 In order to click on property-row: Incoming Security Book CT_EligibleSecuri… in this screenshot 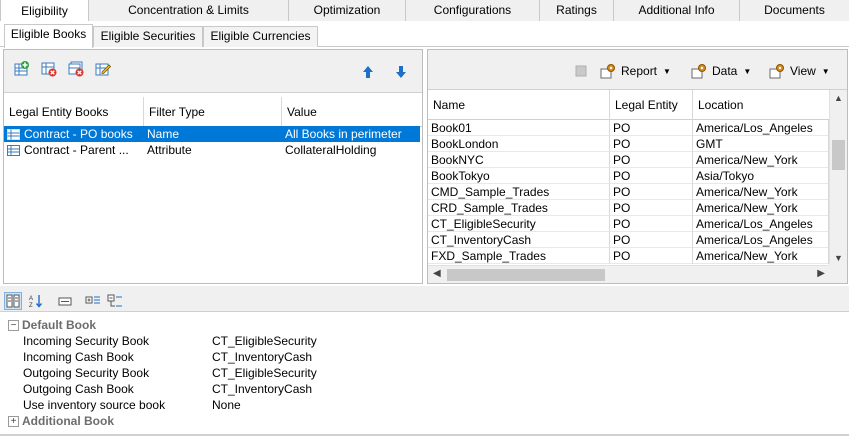, I will do `click(424, 341)`.